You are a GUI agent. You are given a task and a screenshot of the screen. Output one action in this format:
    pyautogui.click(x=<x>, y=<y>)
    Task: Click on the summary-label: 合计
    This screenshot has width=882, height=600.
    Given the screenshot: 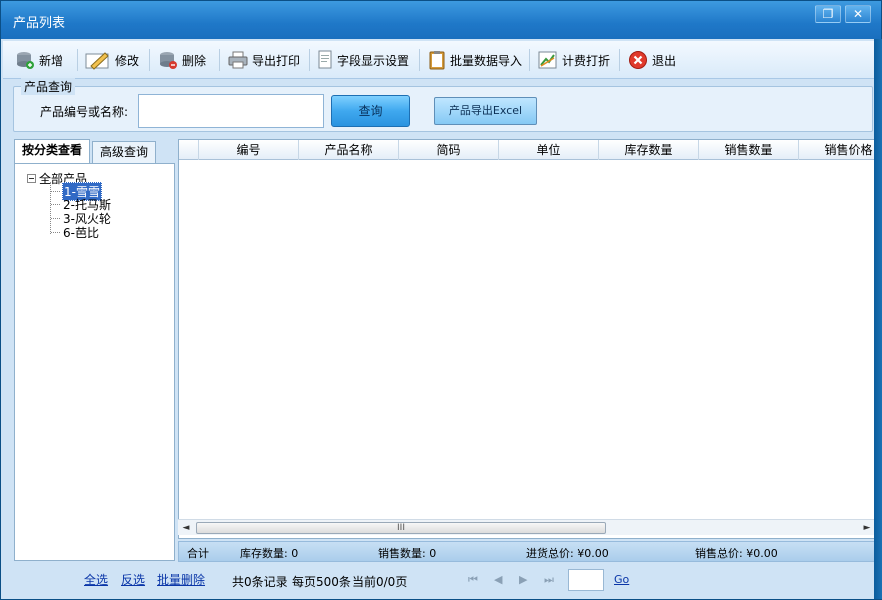 What is the action you would take?
    pyautogui.click(x=198, y=553)
    